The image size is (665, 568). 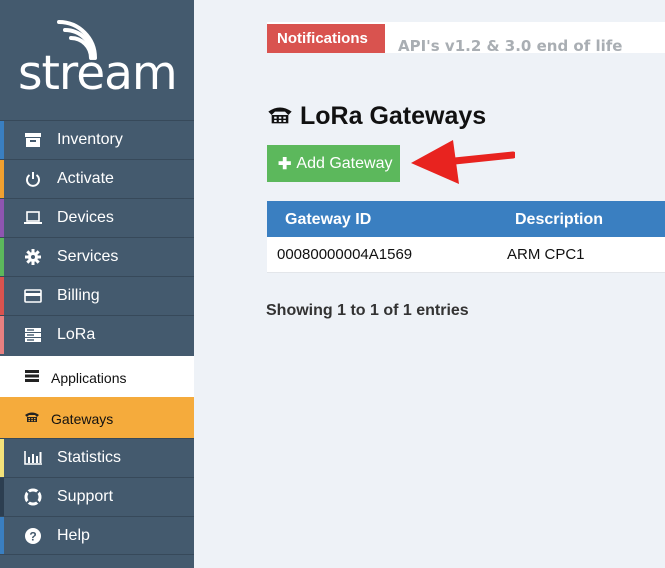 I want to click on sidebar-item-devices: Devices, so click(x=97, y=217).